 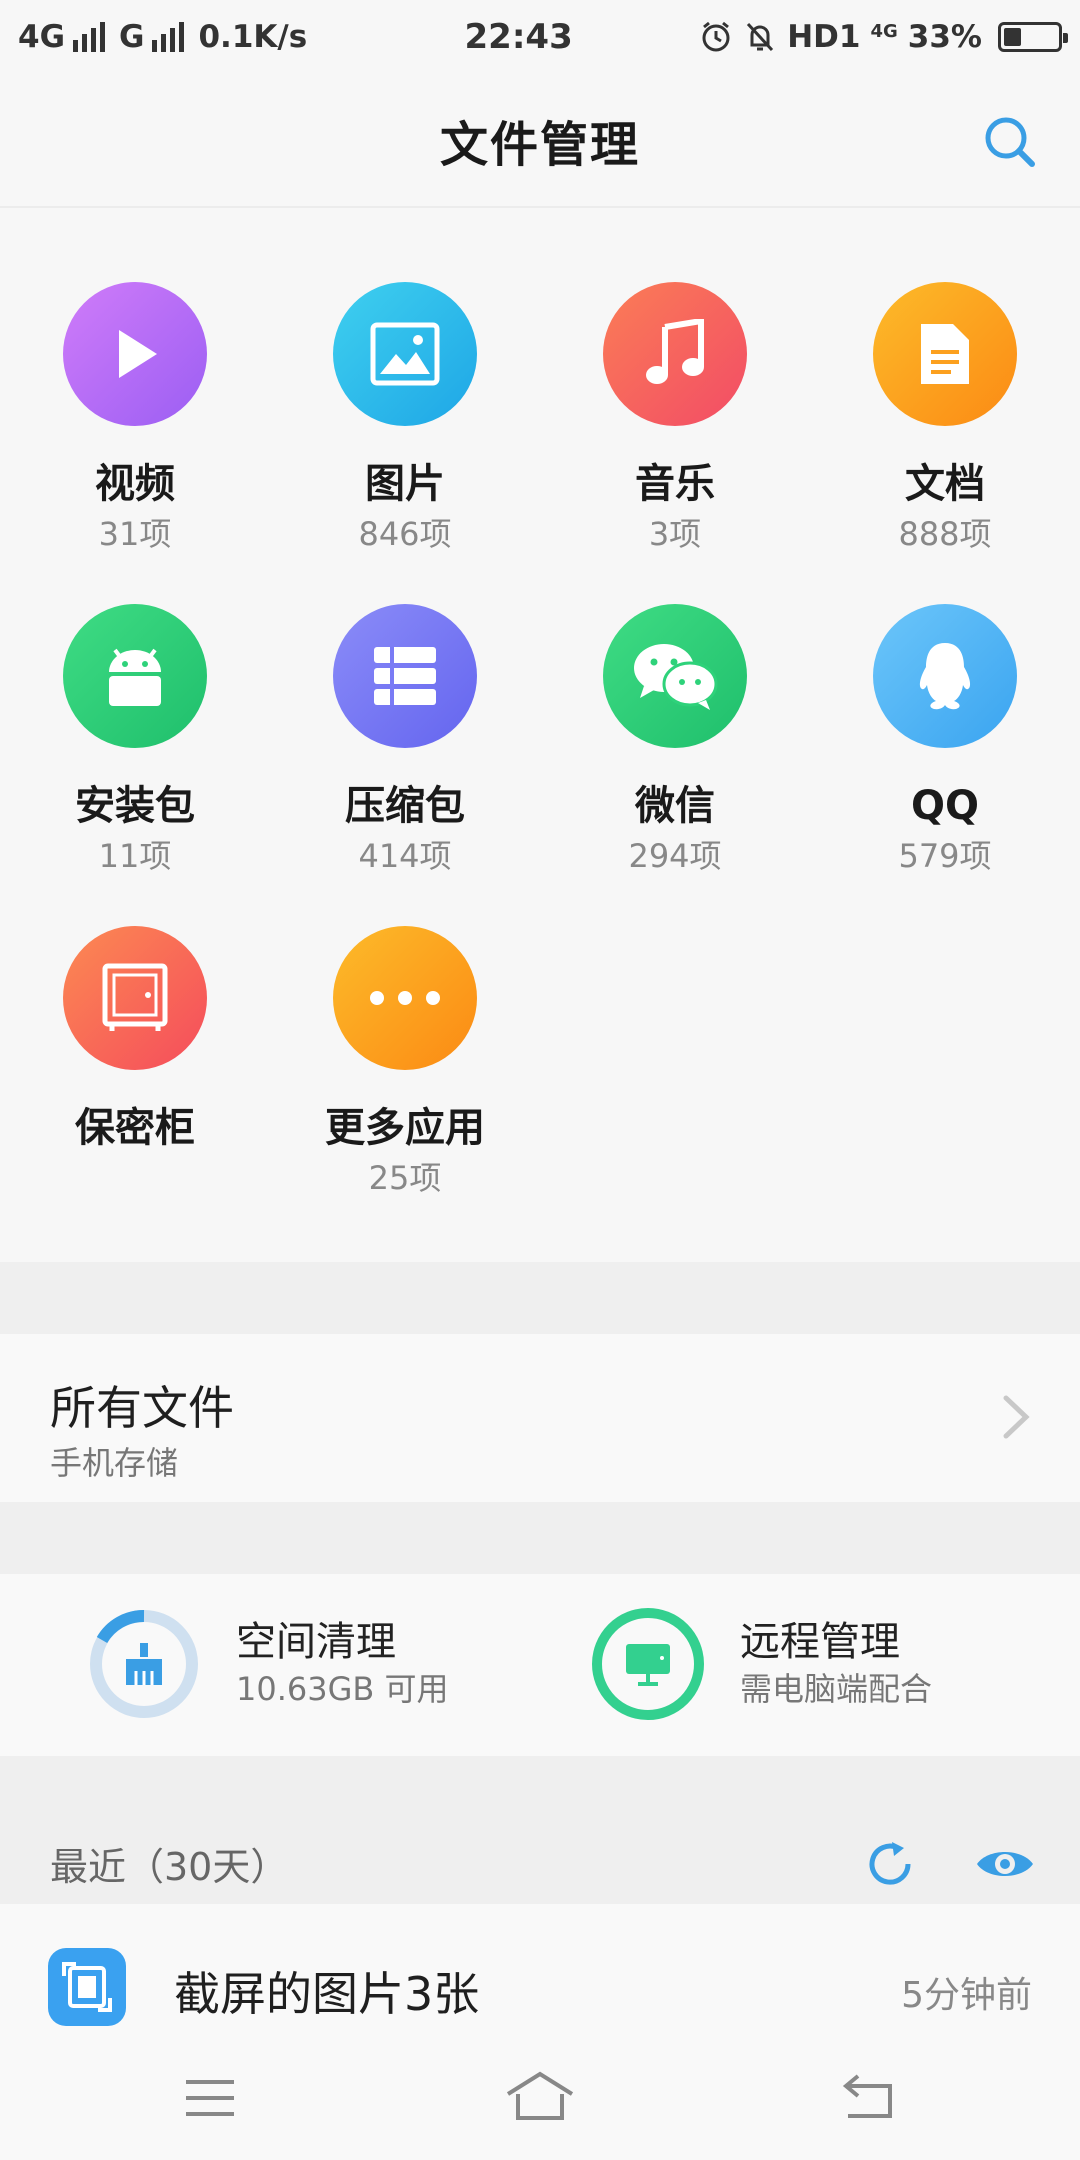 I want to click on qq-category-icon, so click(x=945, y=676).